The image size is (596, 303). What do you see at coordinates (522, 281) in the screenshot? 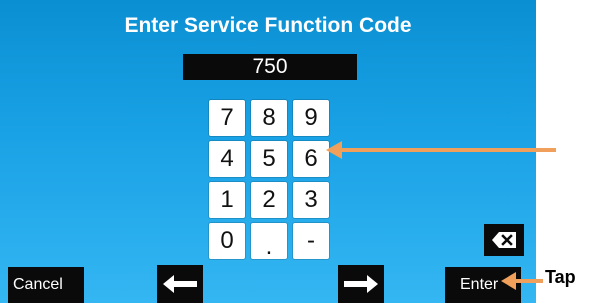
I see `callout-arrow-enter` at bounding box center [522, 281].